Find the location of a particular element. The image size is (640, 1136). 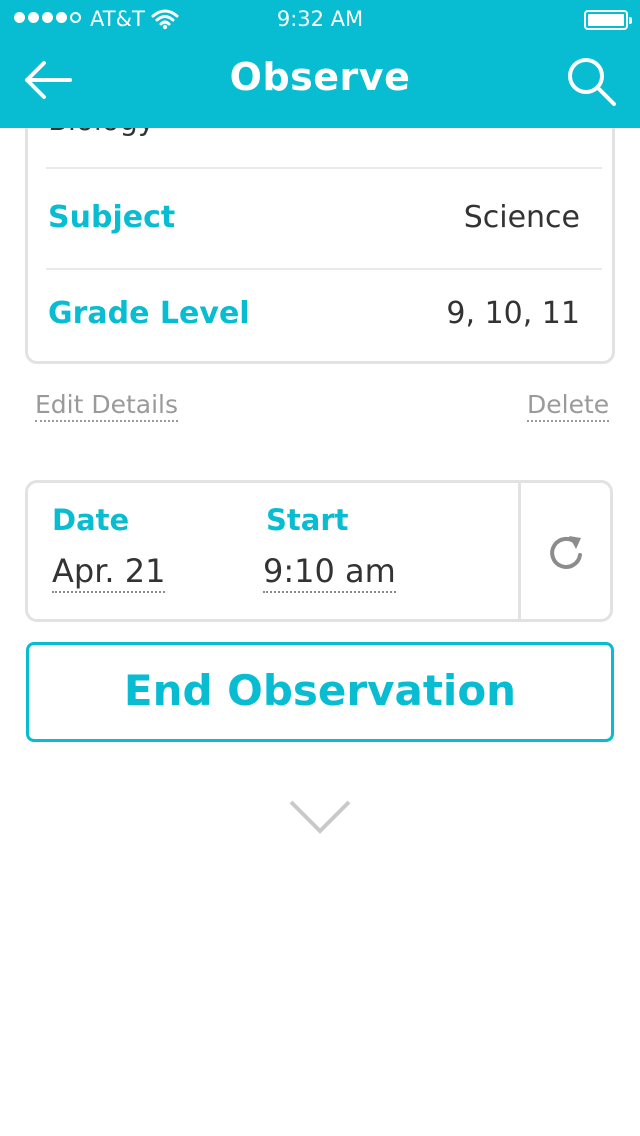

refresh-icon is located at coordinates (566, 552).